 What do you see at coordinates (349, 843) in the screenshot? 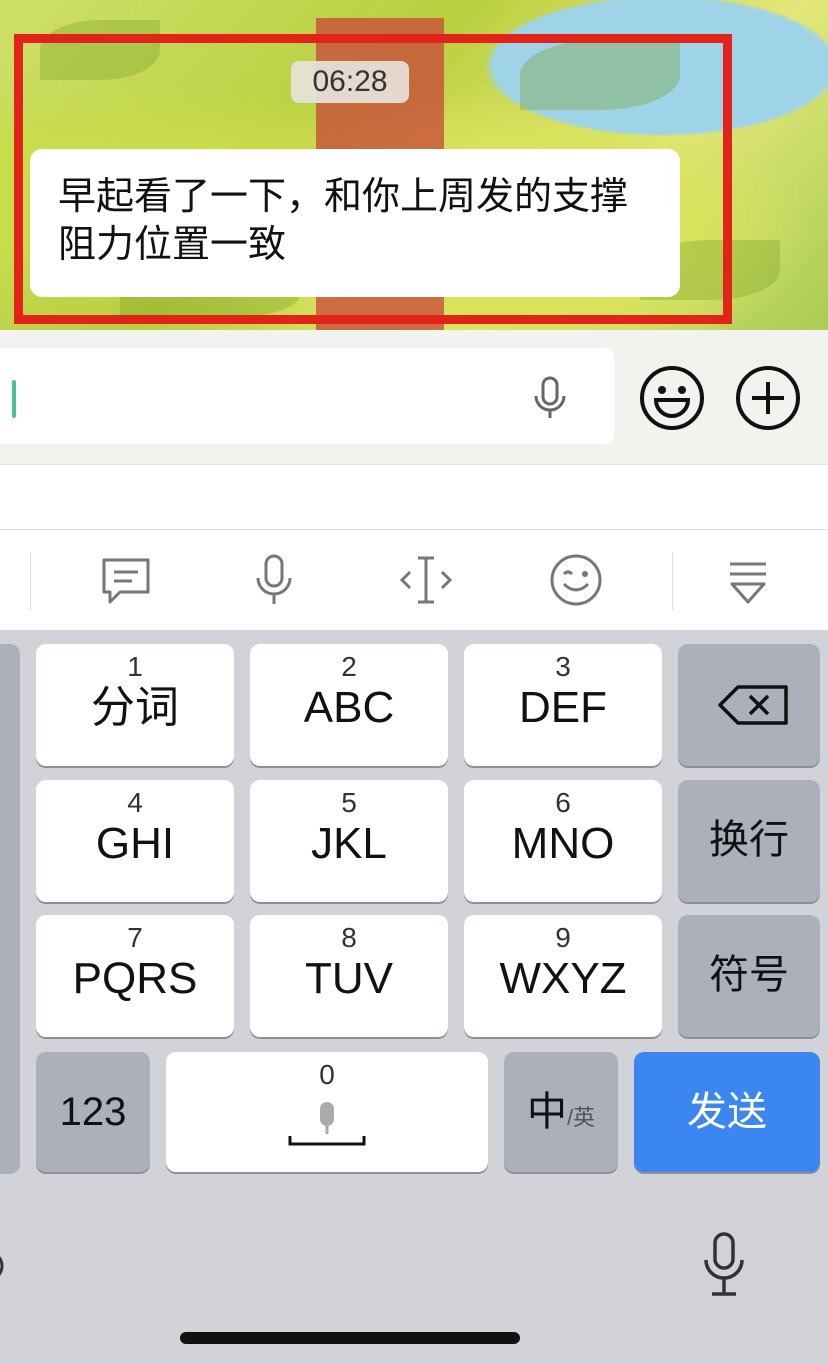
I see `key-label: JKL` at bounding box center [349, 843].